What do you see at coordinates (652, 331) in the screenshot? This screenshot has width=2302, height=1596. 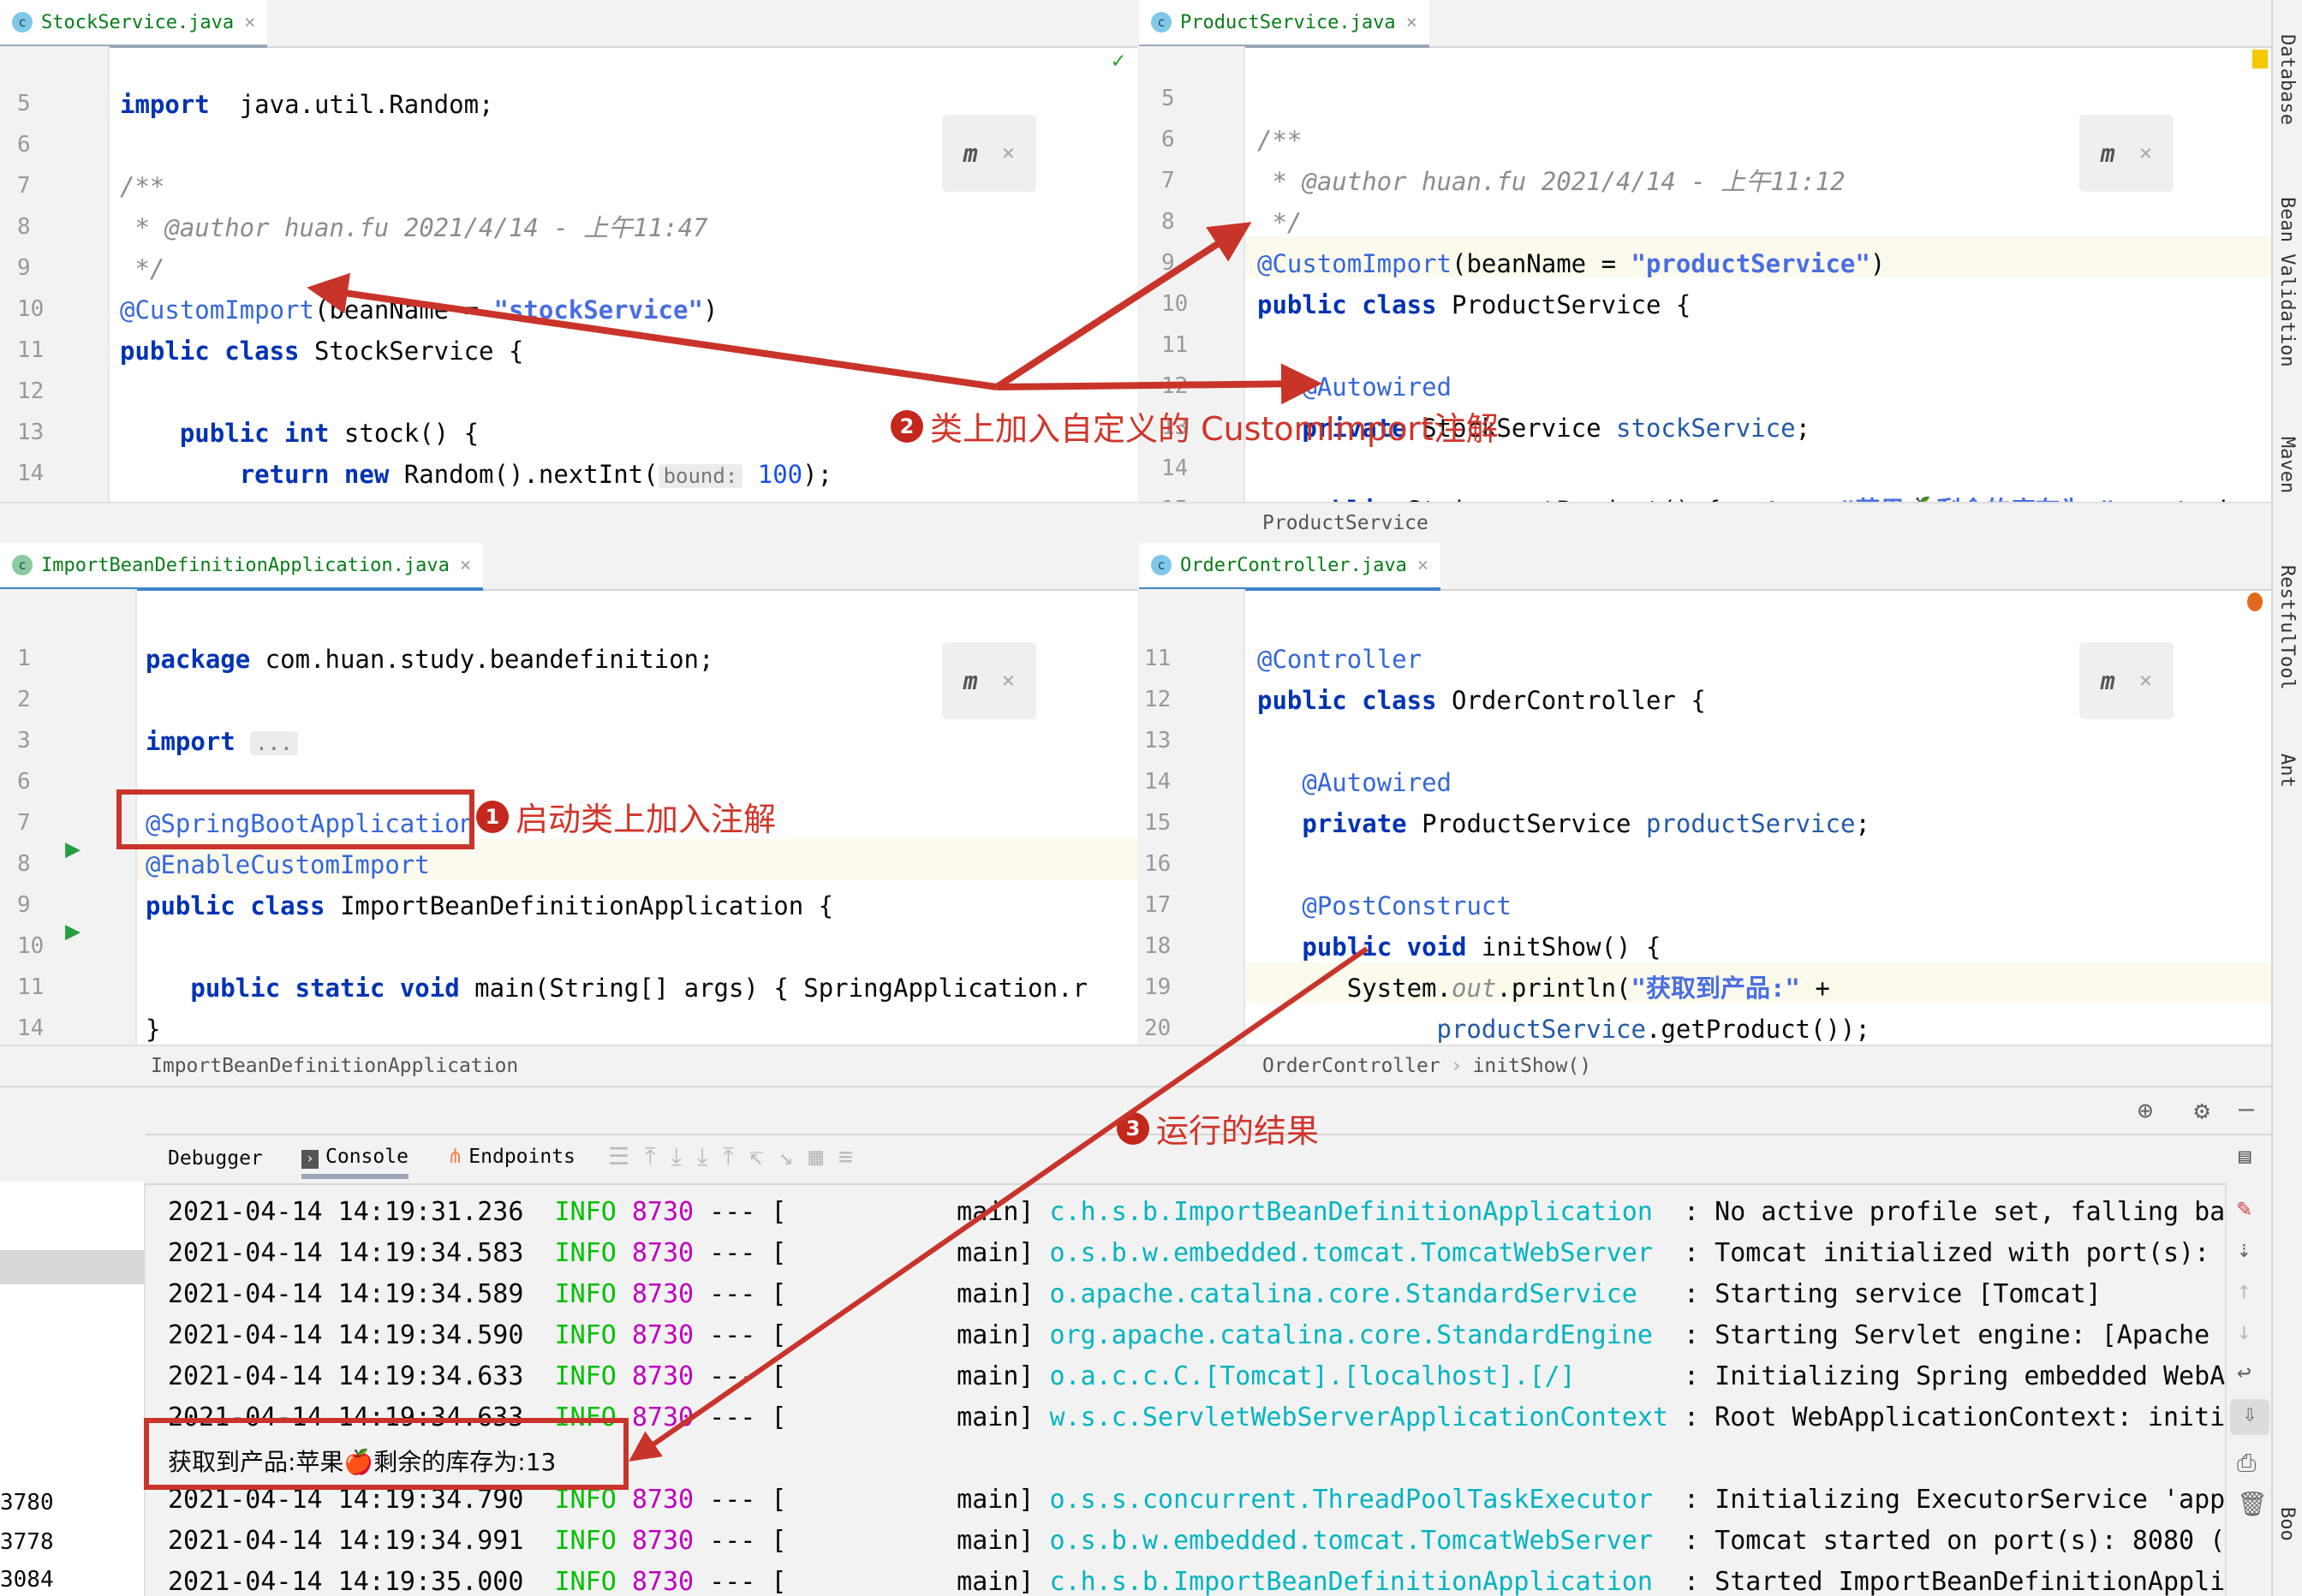 I see `arrow-to-stock-service` at bounding box center [652, 331].